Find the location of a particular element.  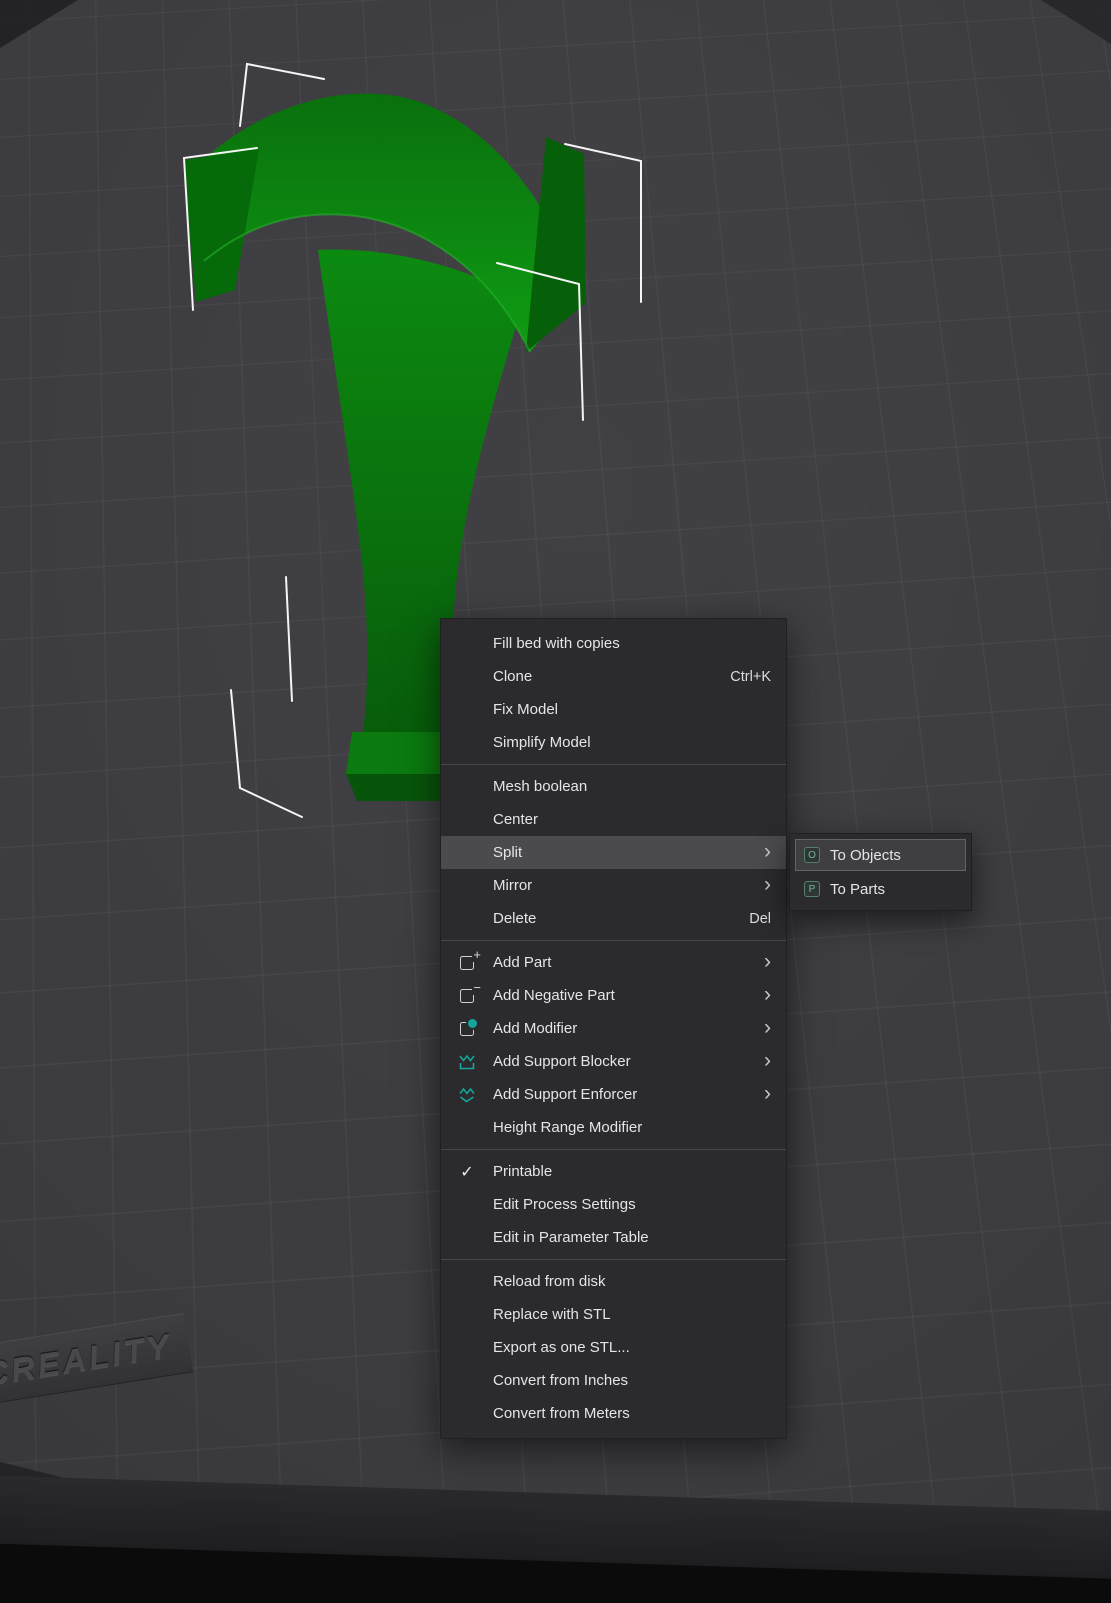

add-support-blocker-icon is located at coordinates (467, 1061).